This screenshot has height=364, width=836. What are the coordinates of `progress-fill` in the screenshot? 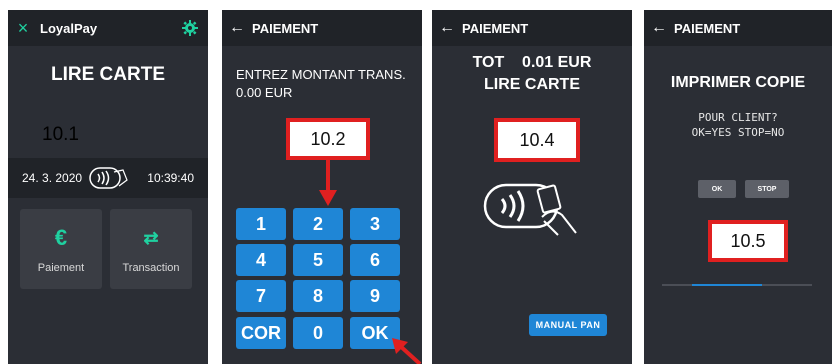 It's located at (727, 285).